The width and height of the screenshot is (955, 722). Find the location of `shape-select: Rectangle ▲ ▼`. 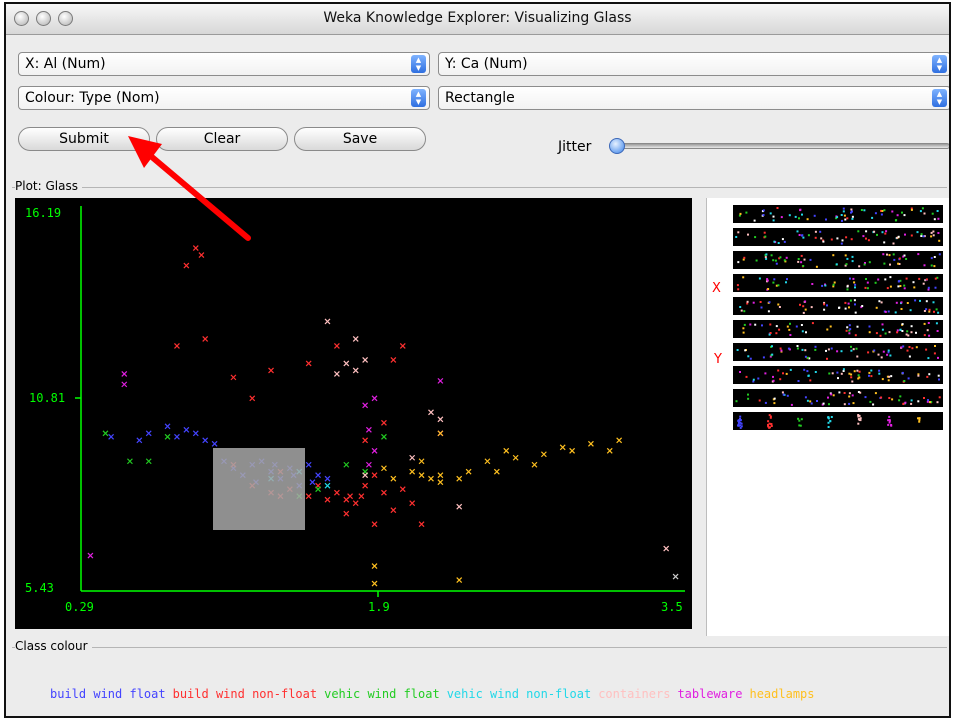

shape-select: Rectangle ▲ ▼ is located at coordinates (693, 98).